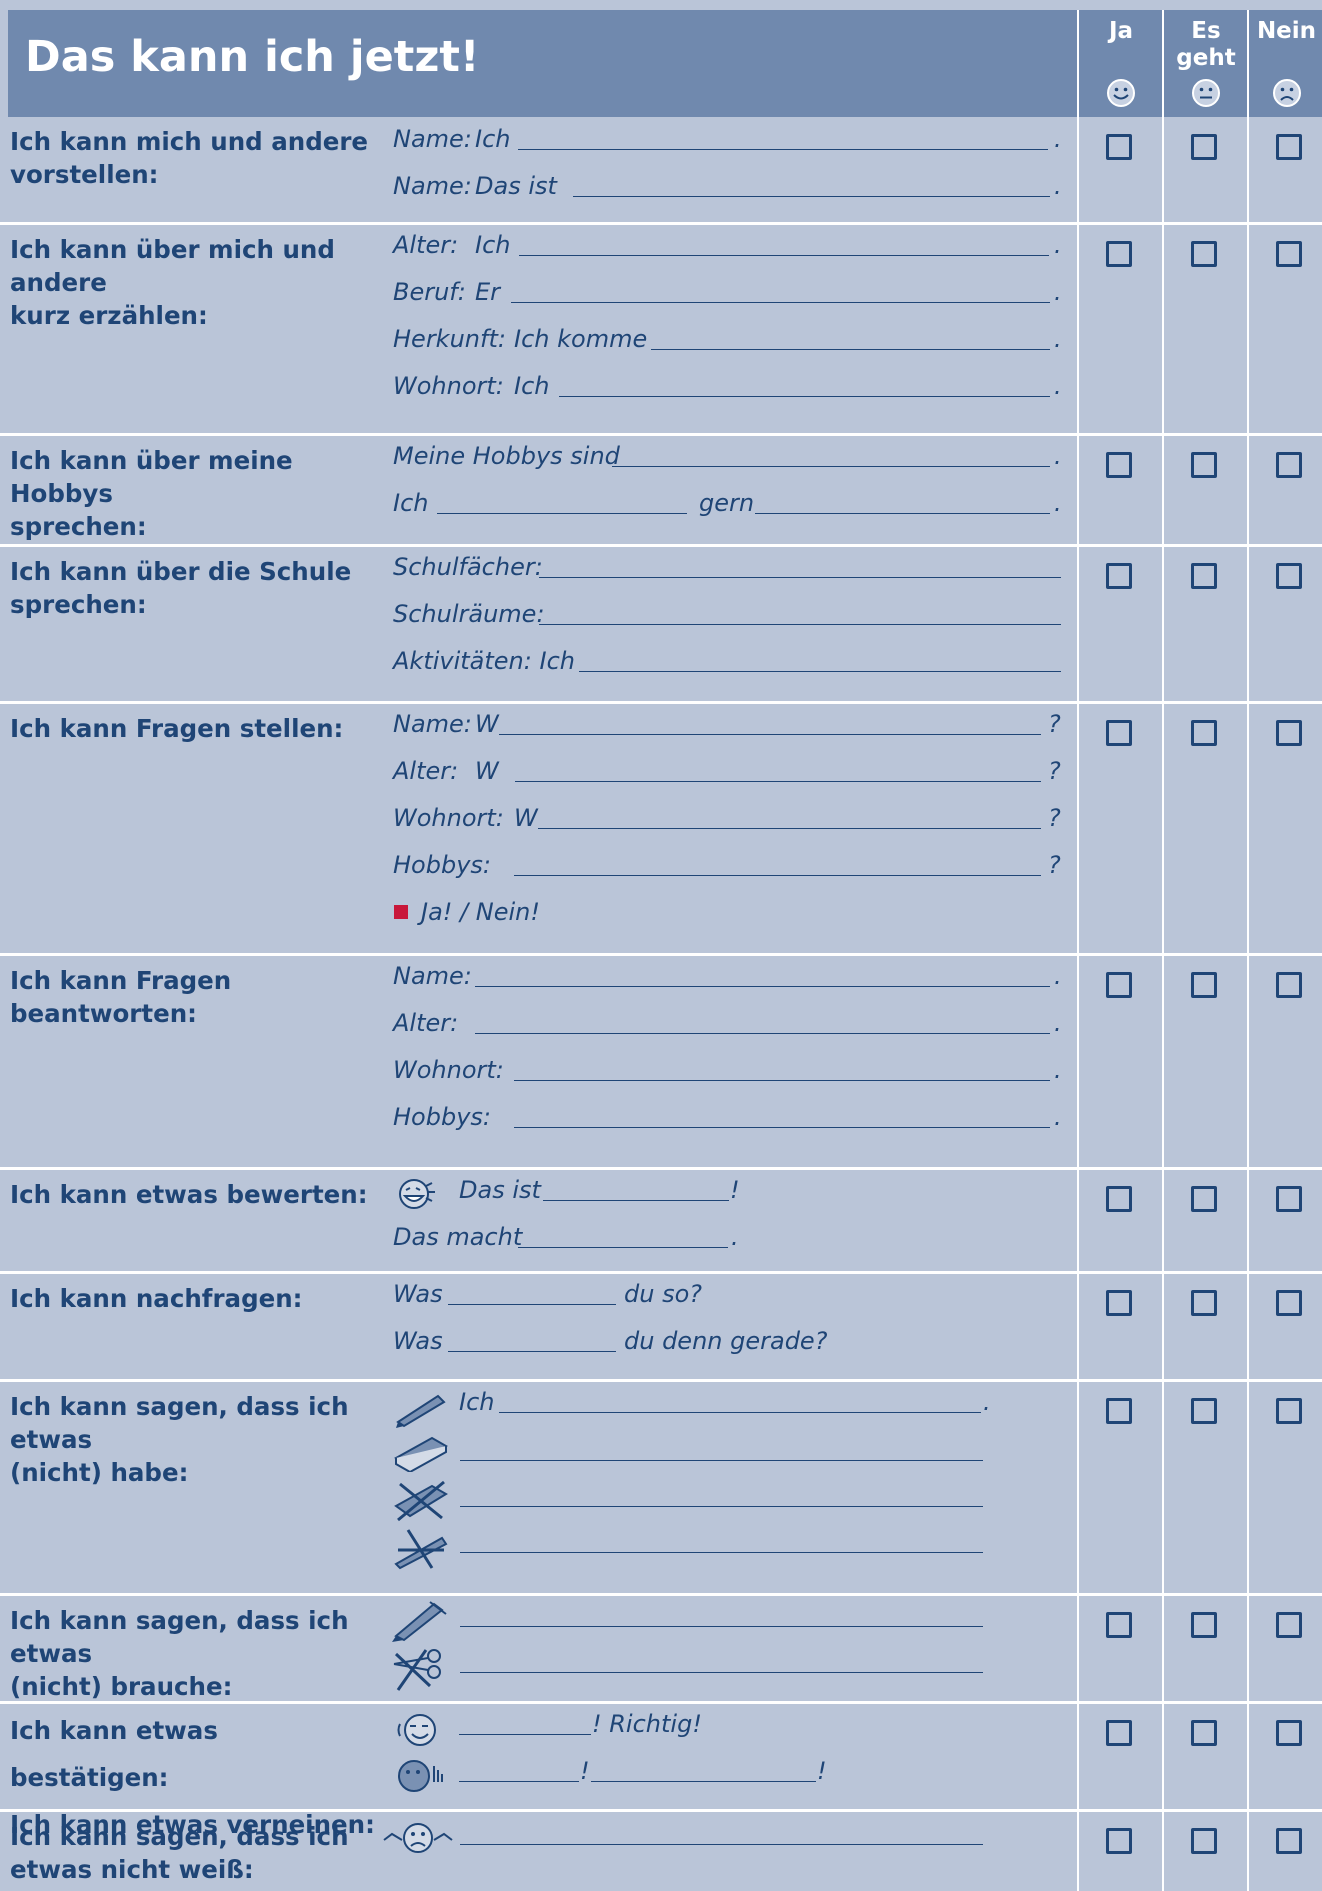 The height and width of the screenshot is (1891, 1322). I want to click on prompt-end: ?, so click(1054, 865).